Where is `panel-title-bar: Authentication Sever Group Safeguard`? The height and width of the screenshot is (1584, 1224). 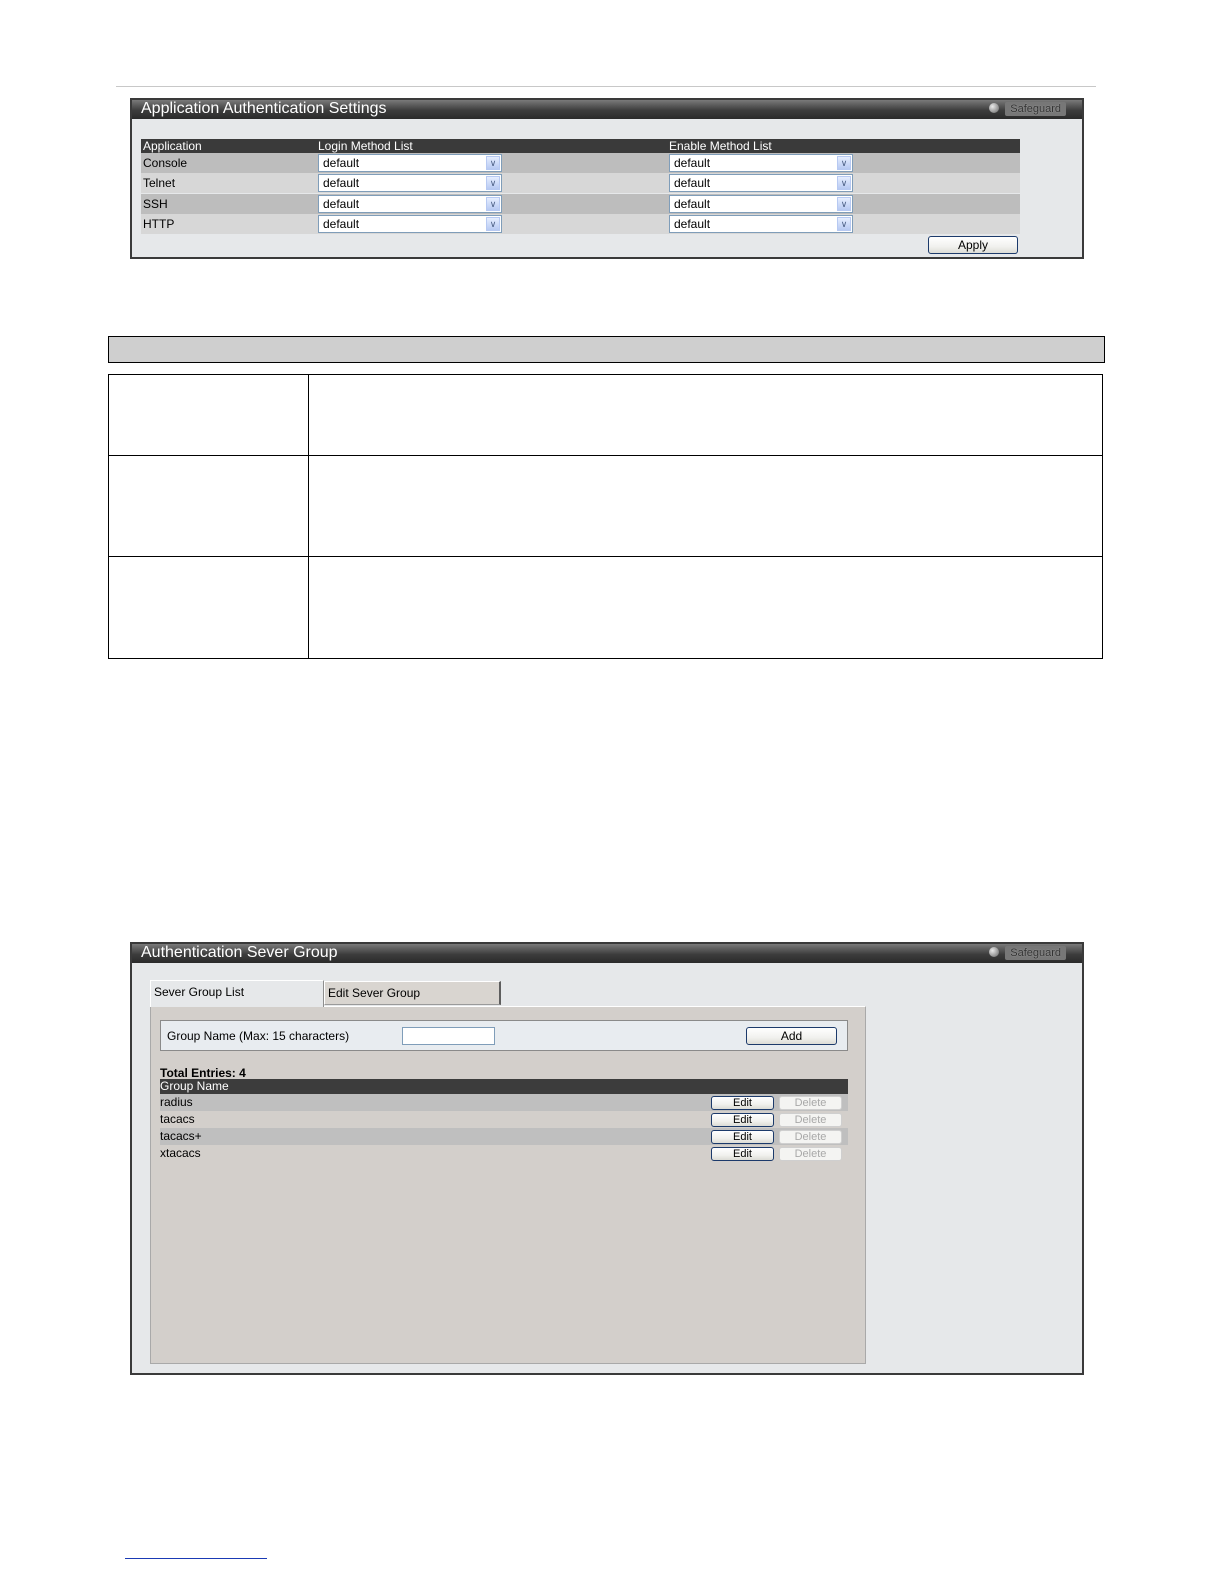
panel-title-bar: Authentication Sever Group Safeguard is located at coordinates (607, 953).